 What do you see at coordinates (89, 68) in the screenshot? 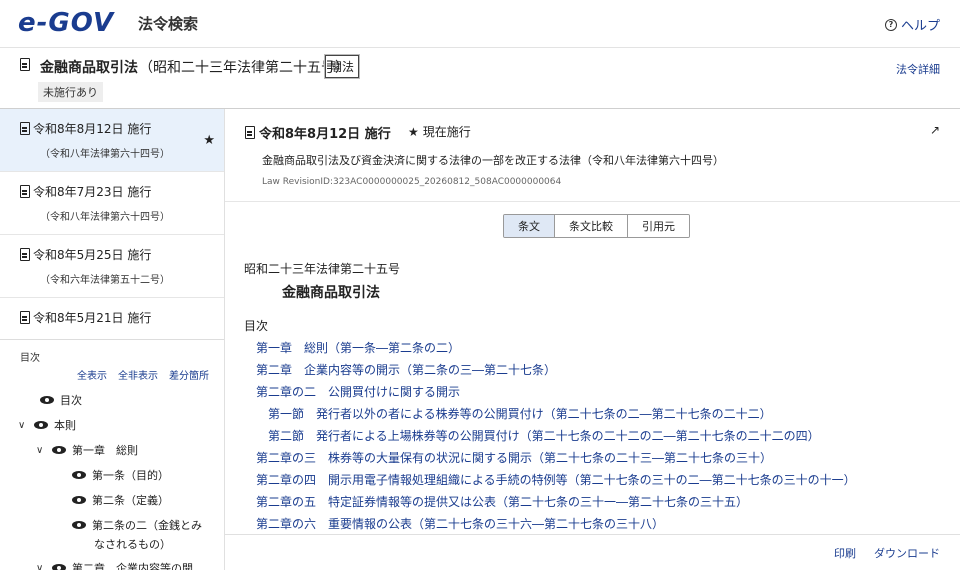
I see `law-name: 金融商品取引法` at bounding box center [89, 68].